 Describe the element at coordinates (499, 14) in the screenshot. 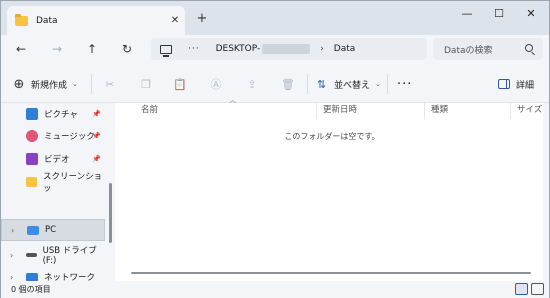

I see `maximize-button: ☐` at that location.